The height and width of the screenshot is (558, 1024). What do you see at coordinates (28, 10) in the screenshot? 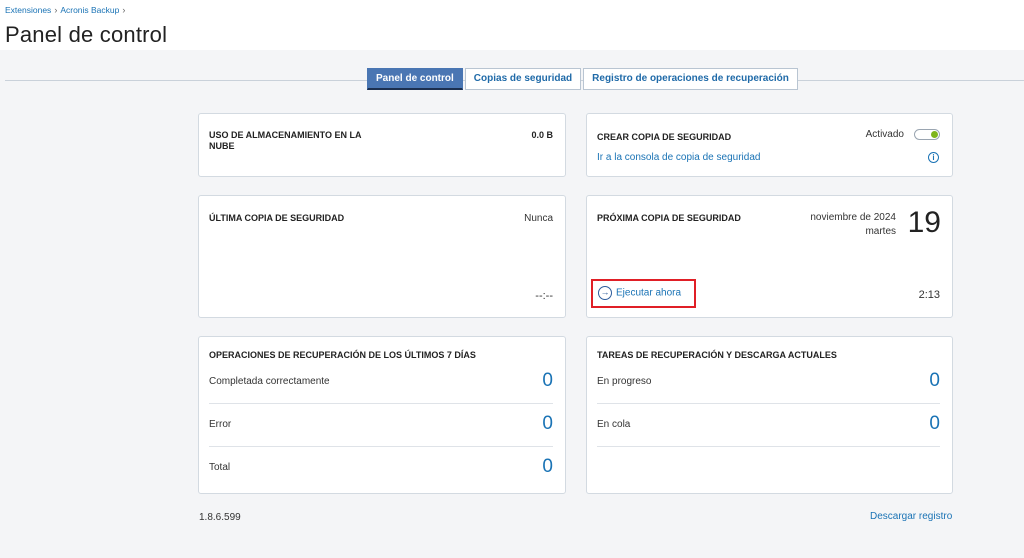
I see `breadcrumb-extensions: Extensiones` at bounding box center [28, 10].